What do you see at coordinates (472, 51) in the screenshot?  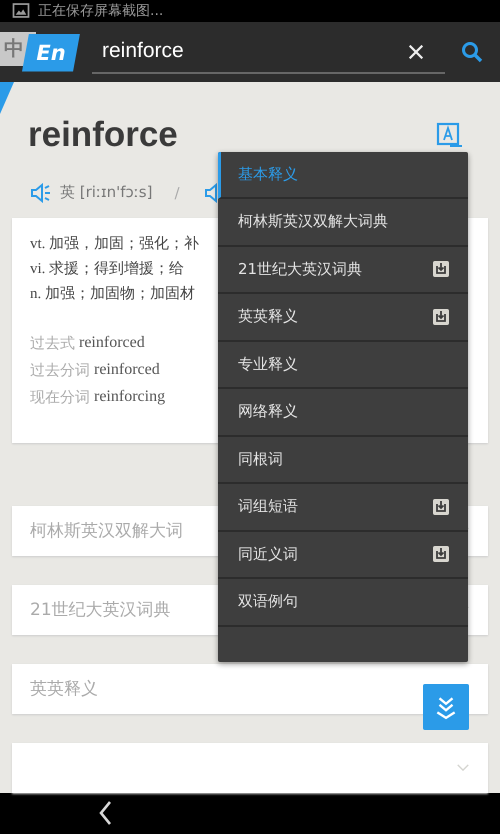 I see `search-icon` at bounding box center [472, 51].